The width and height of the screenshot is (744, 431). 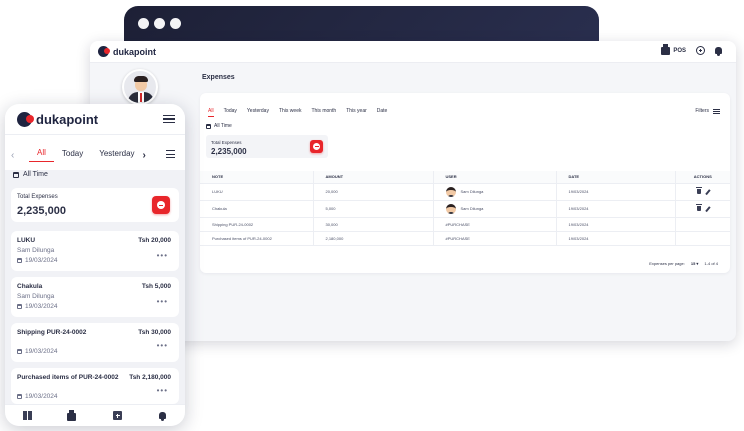 What do you see at coordinates (702, 177) in the screenshot?
I see `col-actions: ACTIONS` at bounding box center [702, 177].